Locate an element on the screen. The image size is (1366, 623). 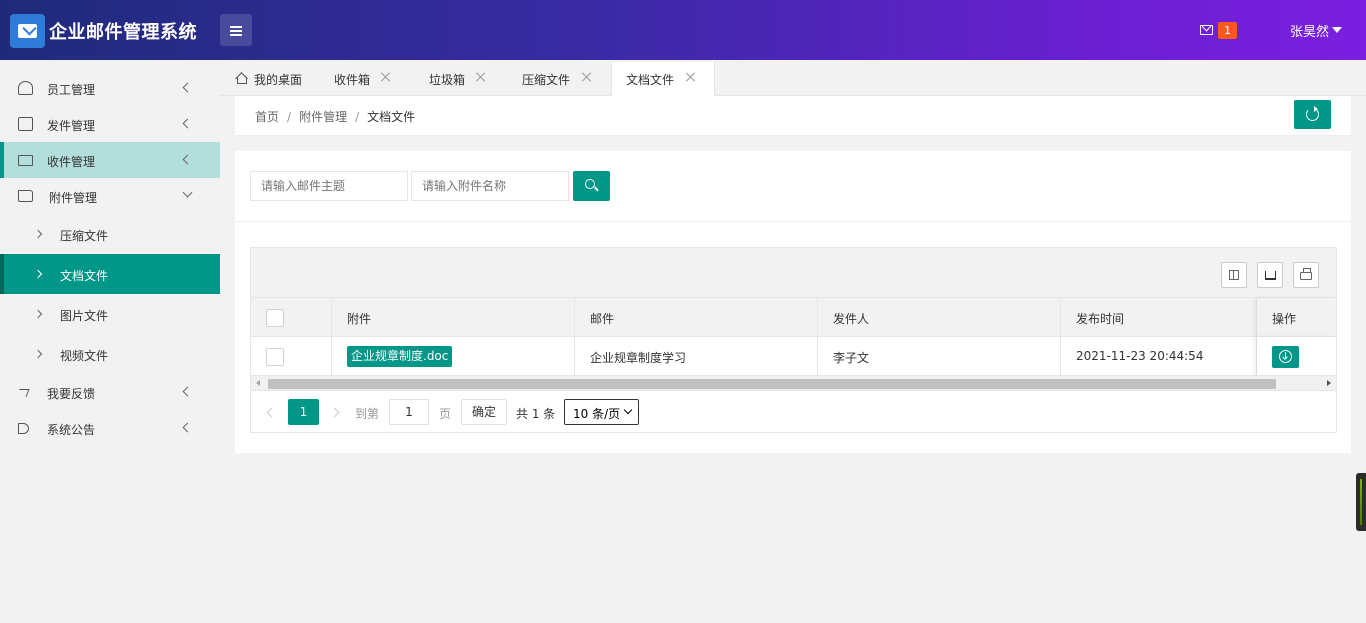
download-button is located at coordinates (1285, 357).